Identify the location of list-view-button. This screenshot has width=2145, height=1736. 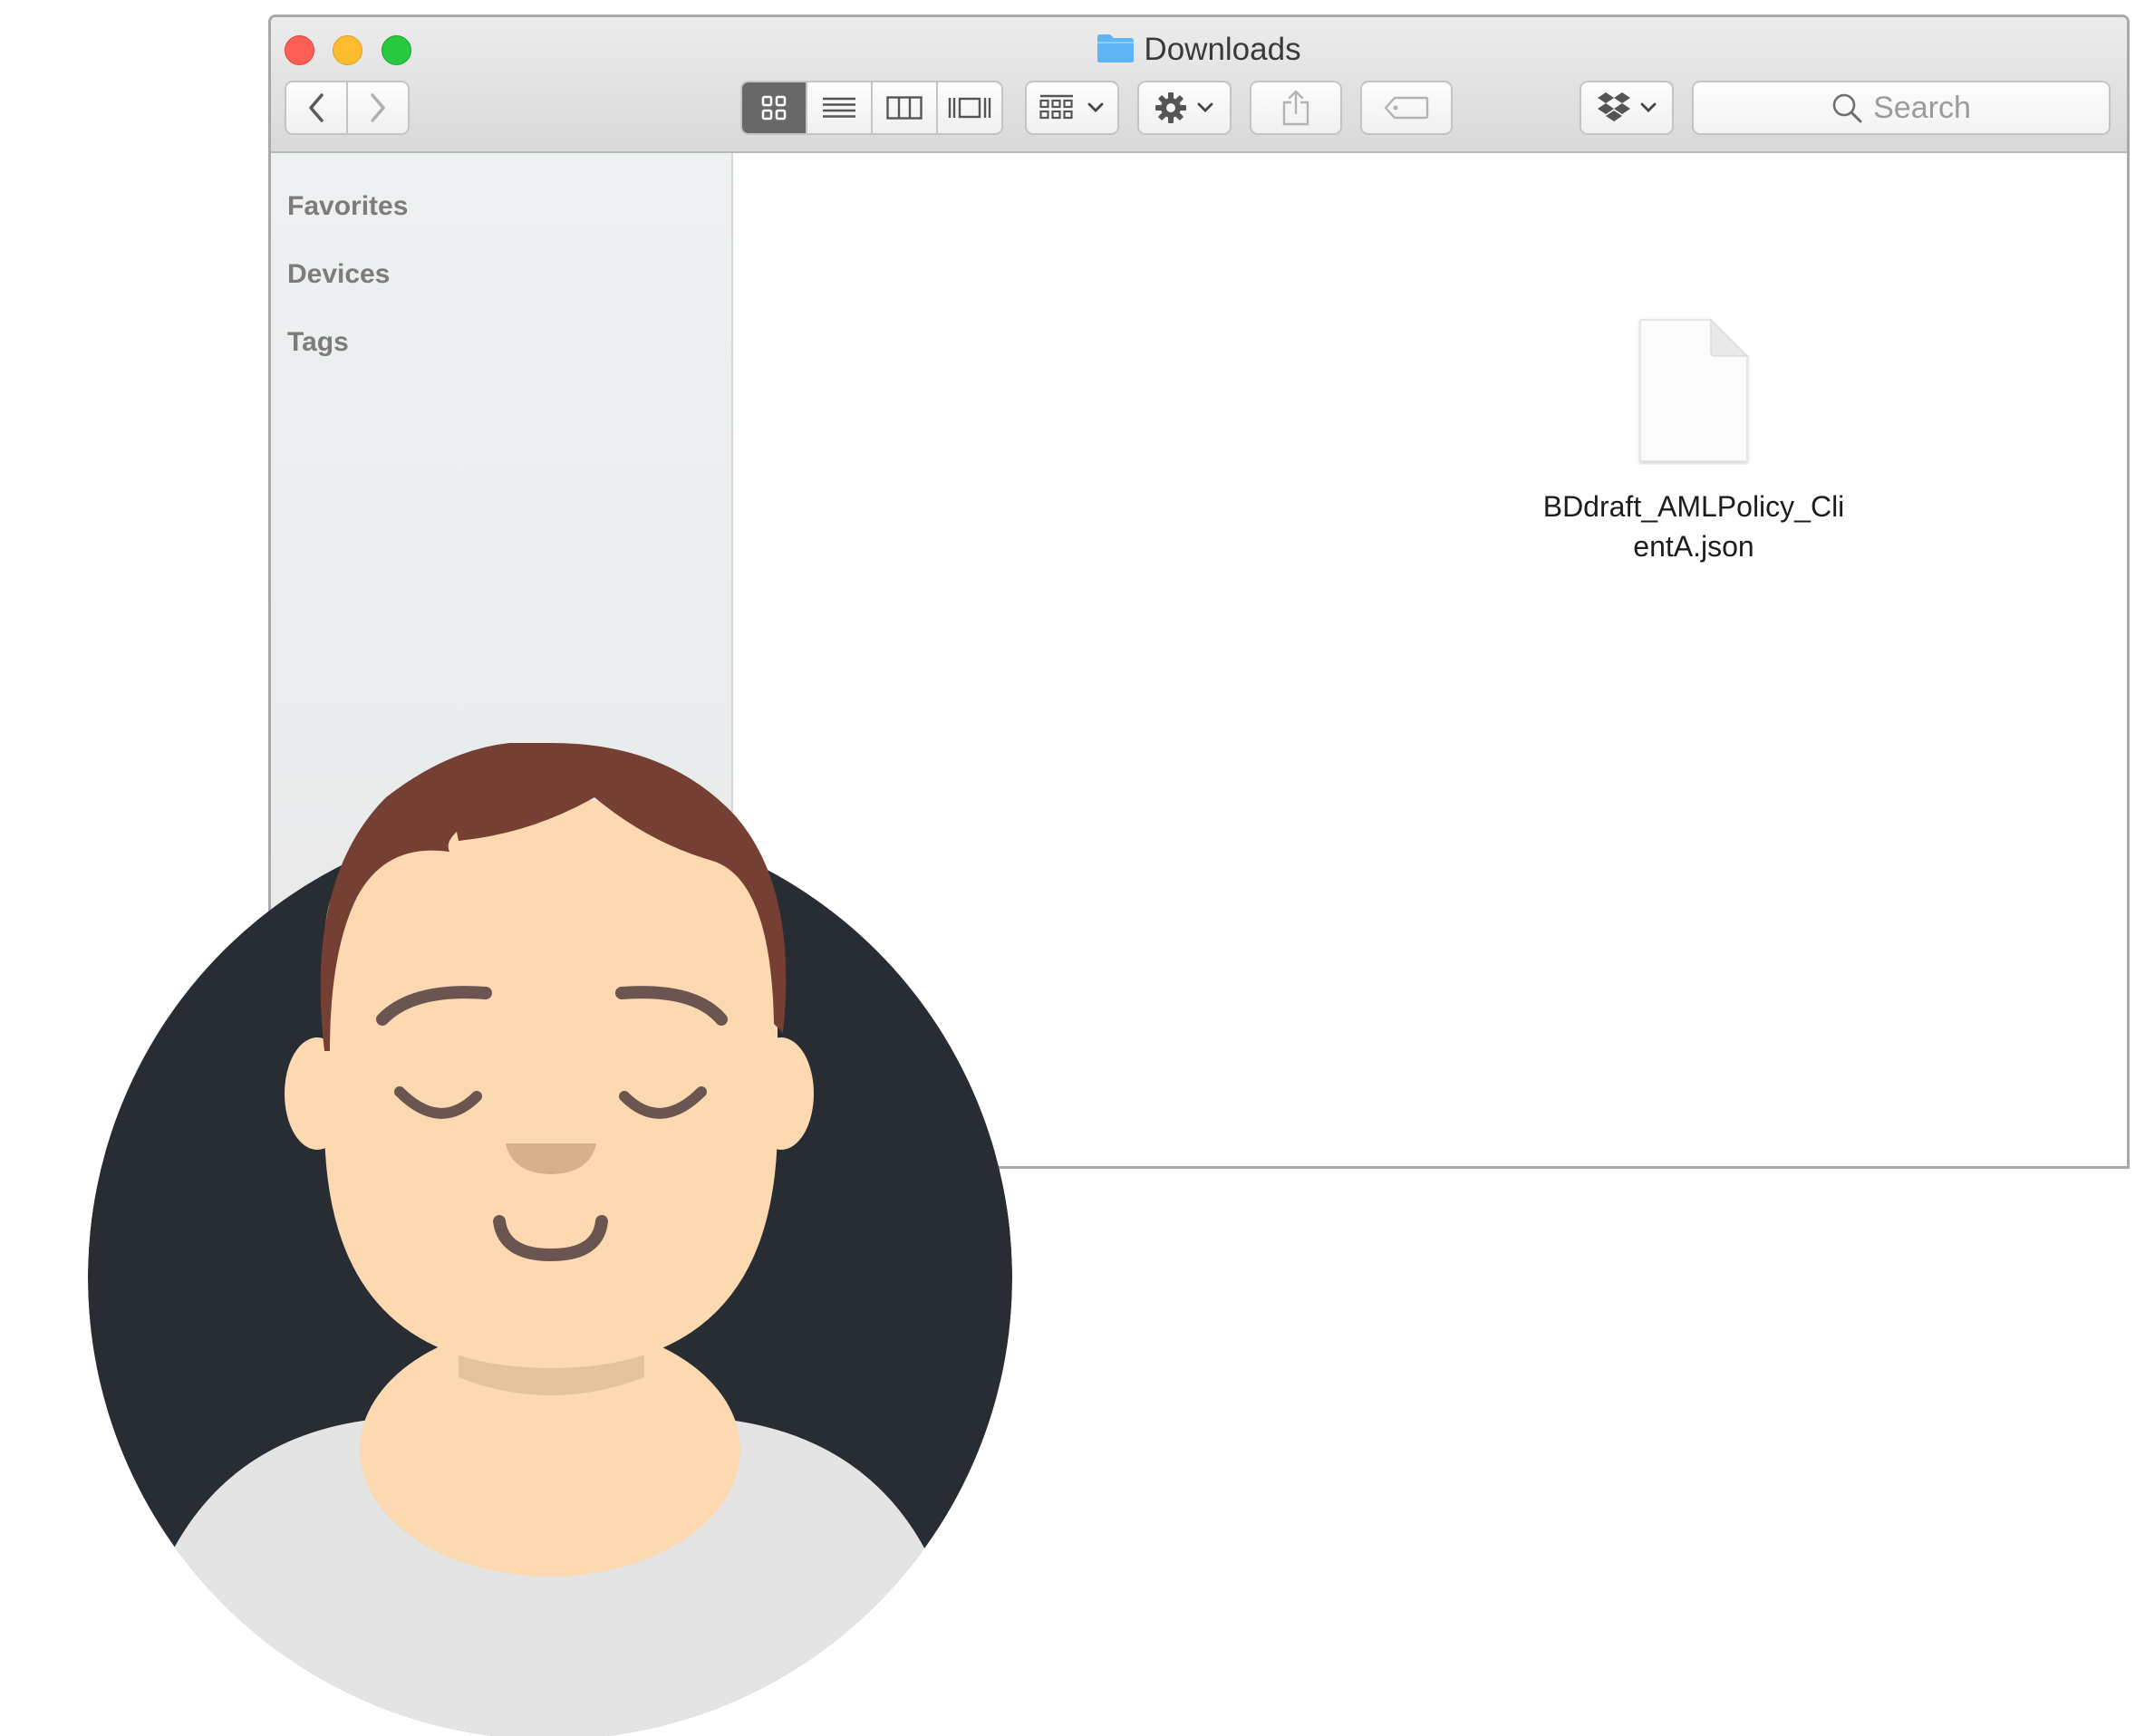
(838, 107).